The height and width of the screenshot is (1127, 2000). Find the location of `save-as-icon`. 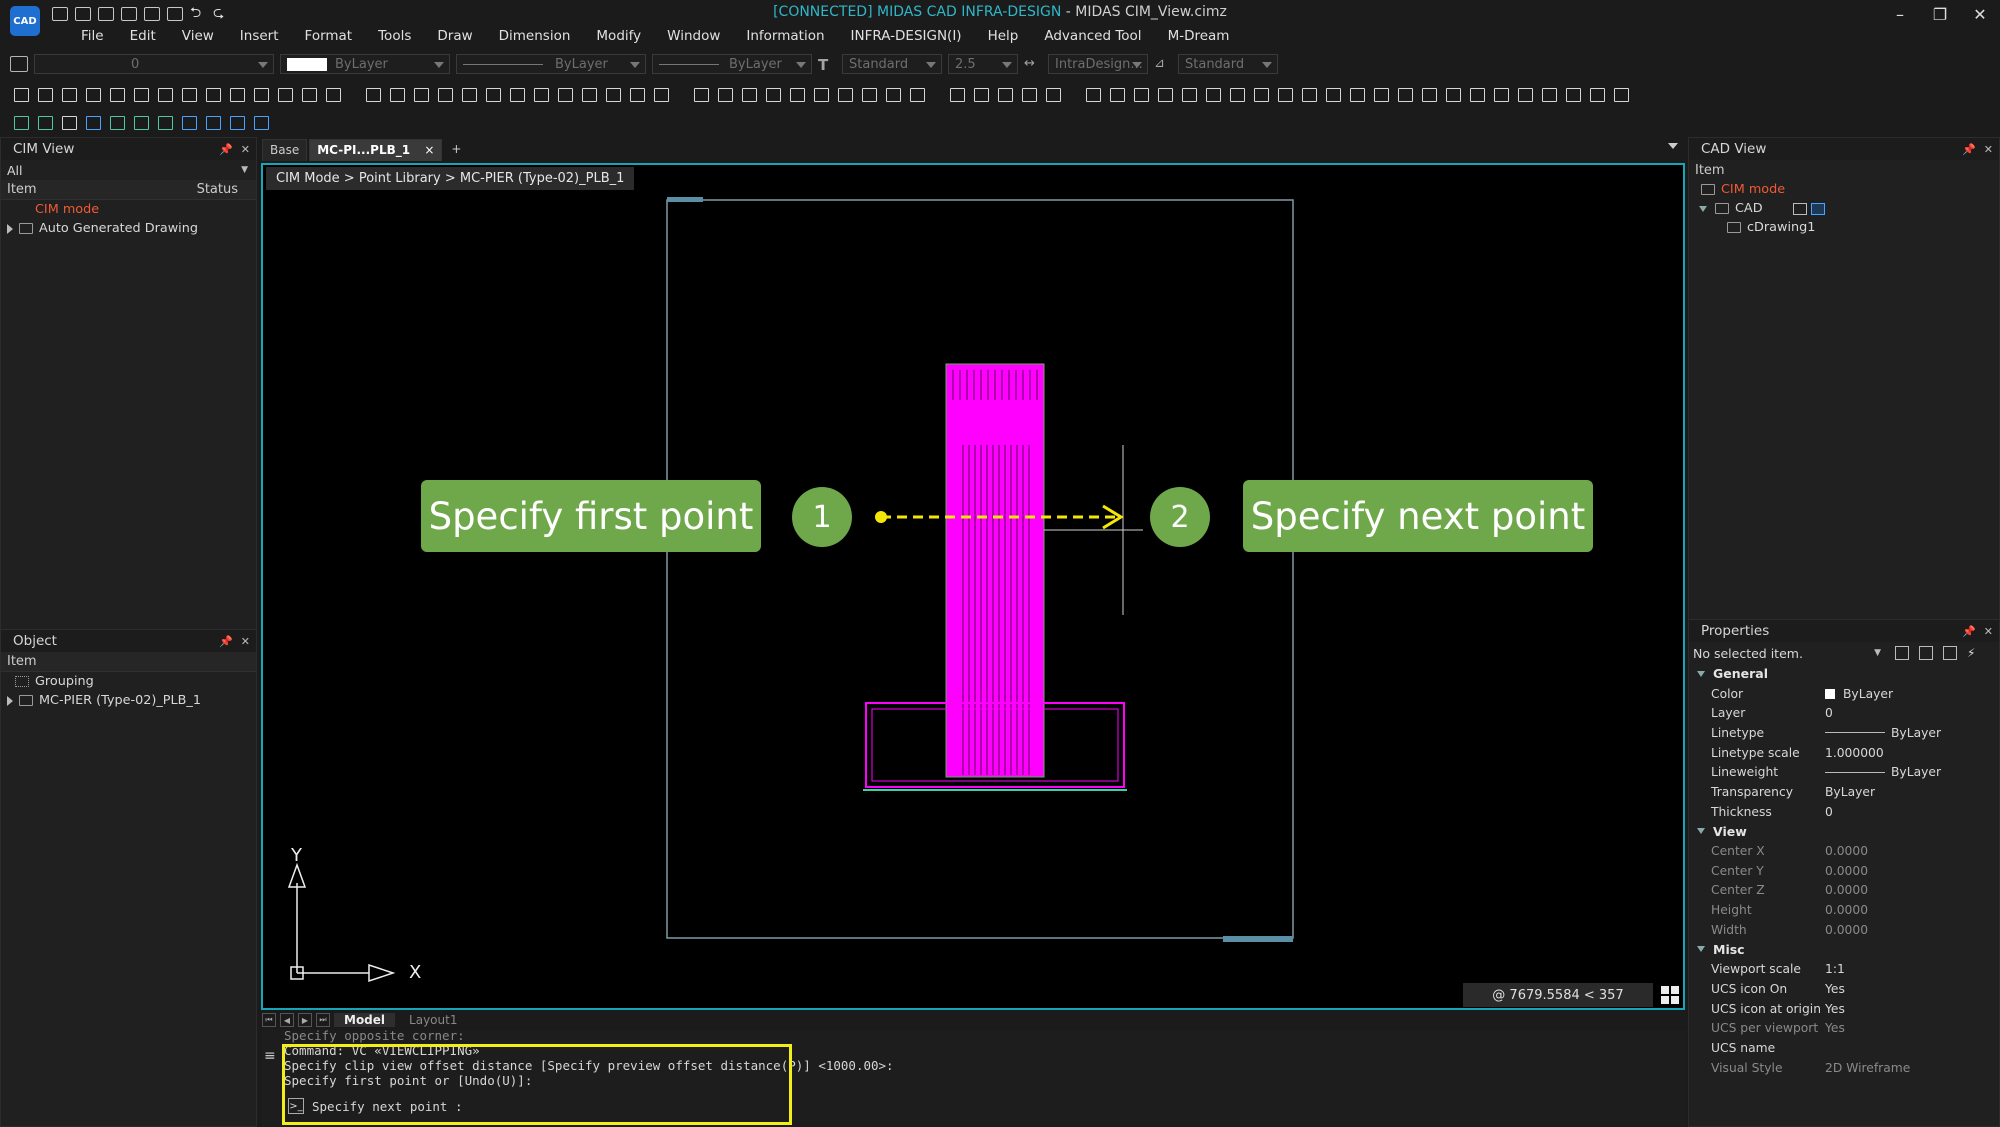

save-as-icon is located at coordinates (129, 14).